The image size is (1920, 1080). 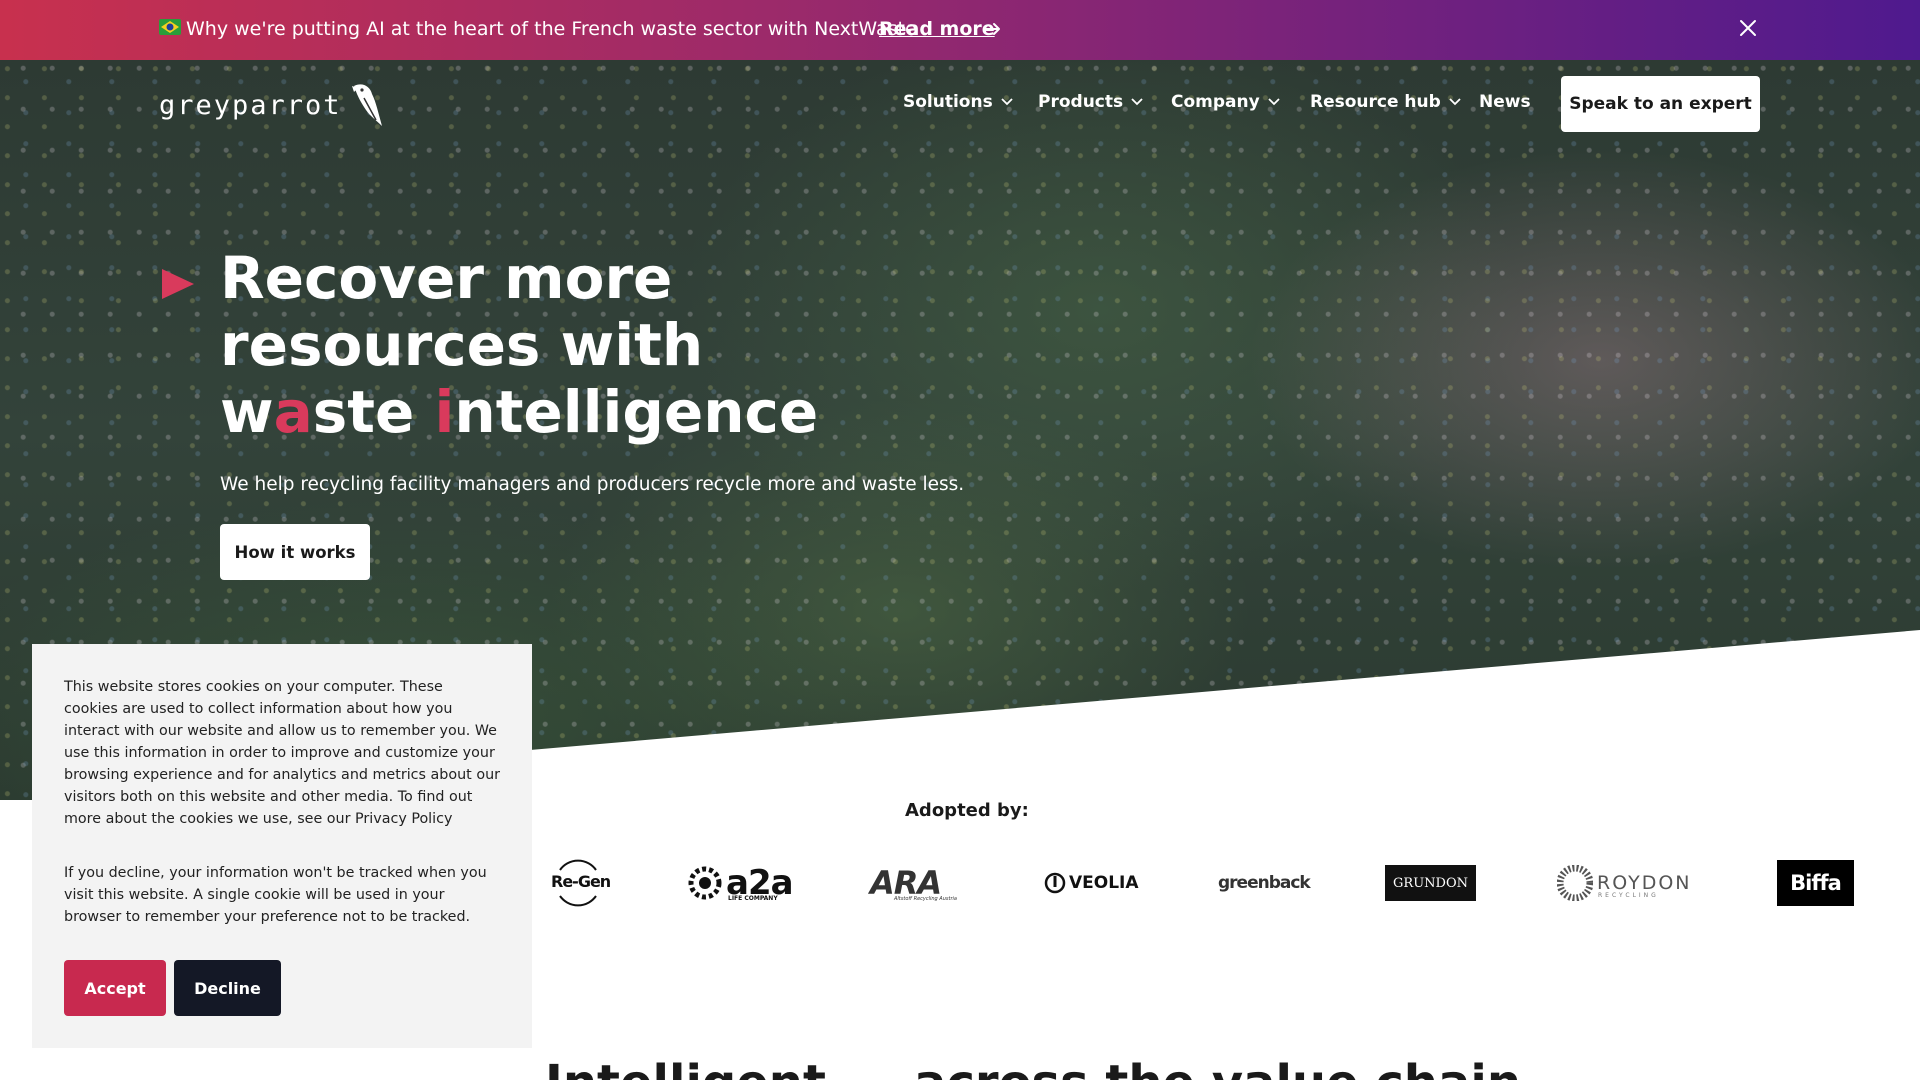 I want to click on roydon-logo: ROYDON RECYCLING, so click(x=1624, y=883).